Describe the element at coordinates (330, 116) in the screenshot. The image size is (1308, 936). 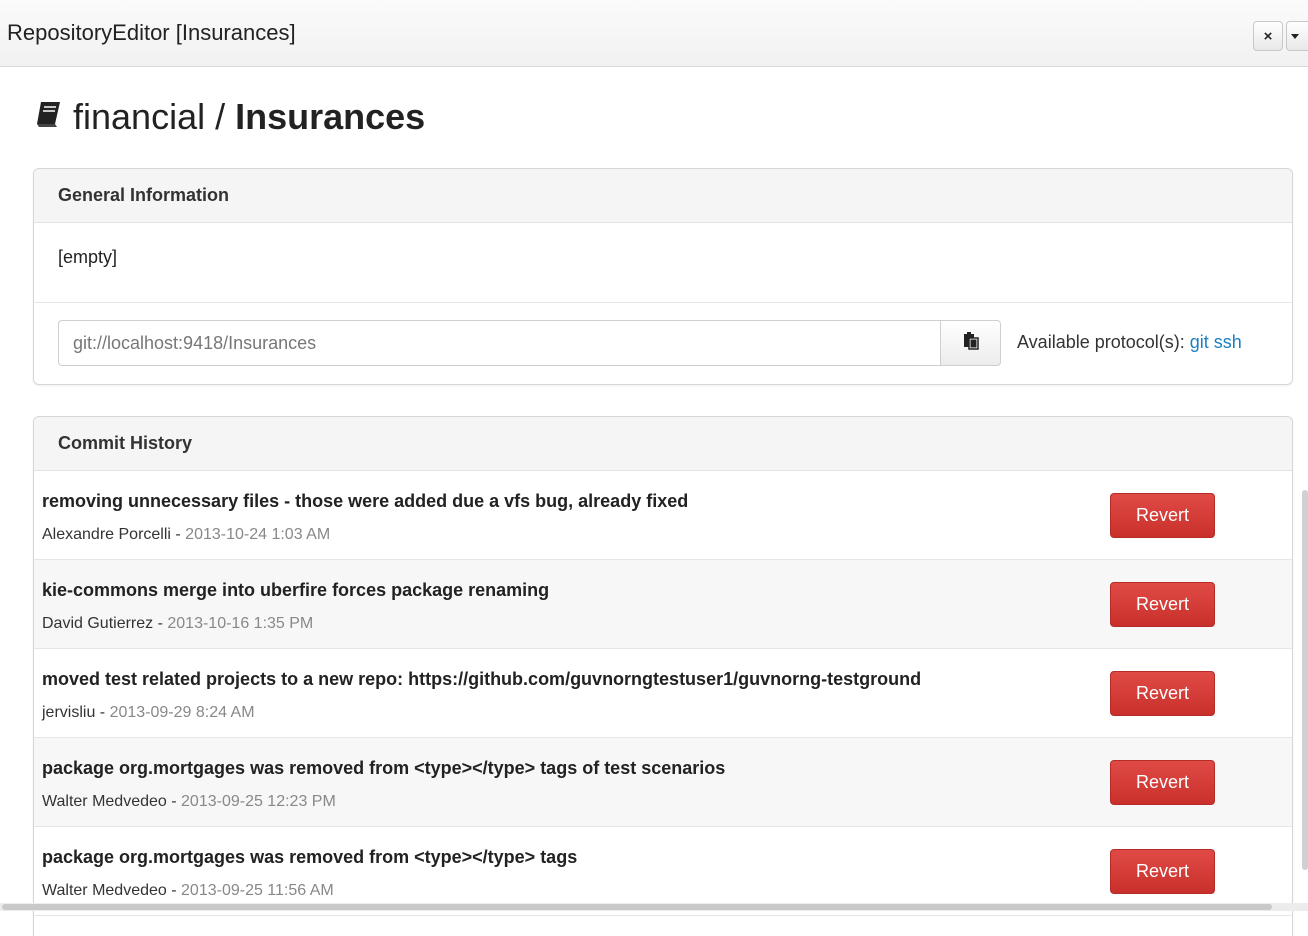
I see `repo-name: Insurances` at that location.